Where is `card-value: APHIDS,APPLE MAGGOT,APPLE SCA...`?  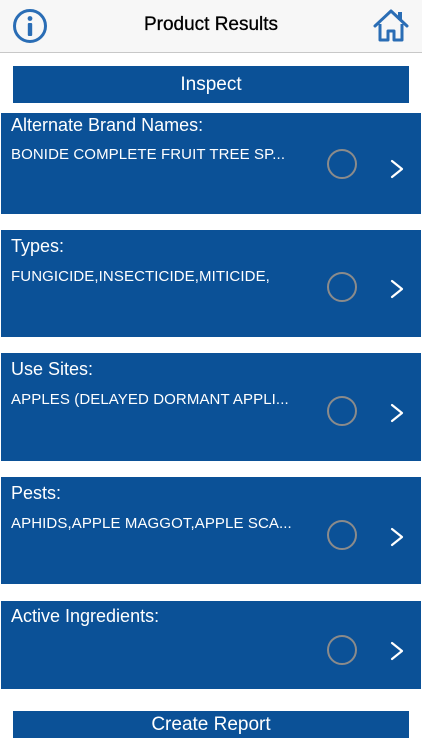
card-value: APHIDS,APPLE MAGGOT,APPLE SCA... is located at coordinates (151, 523).